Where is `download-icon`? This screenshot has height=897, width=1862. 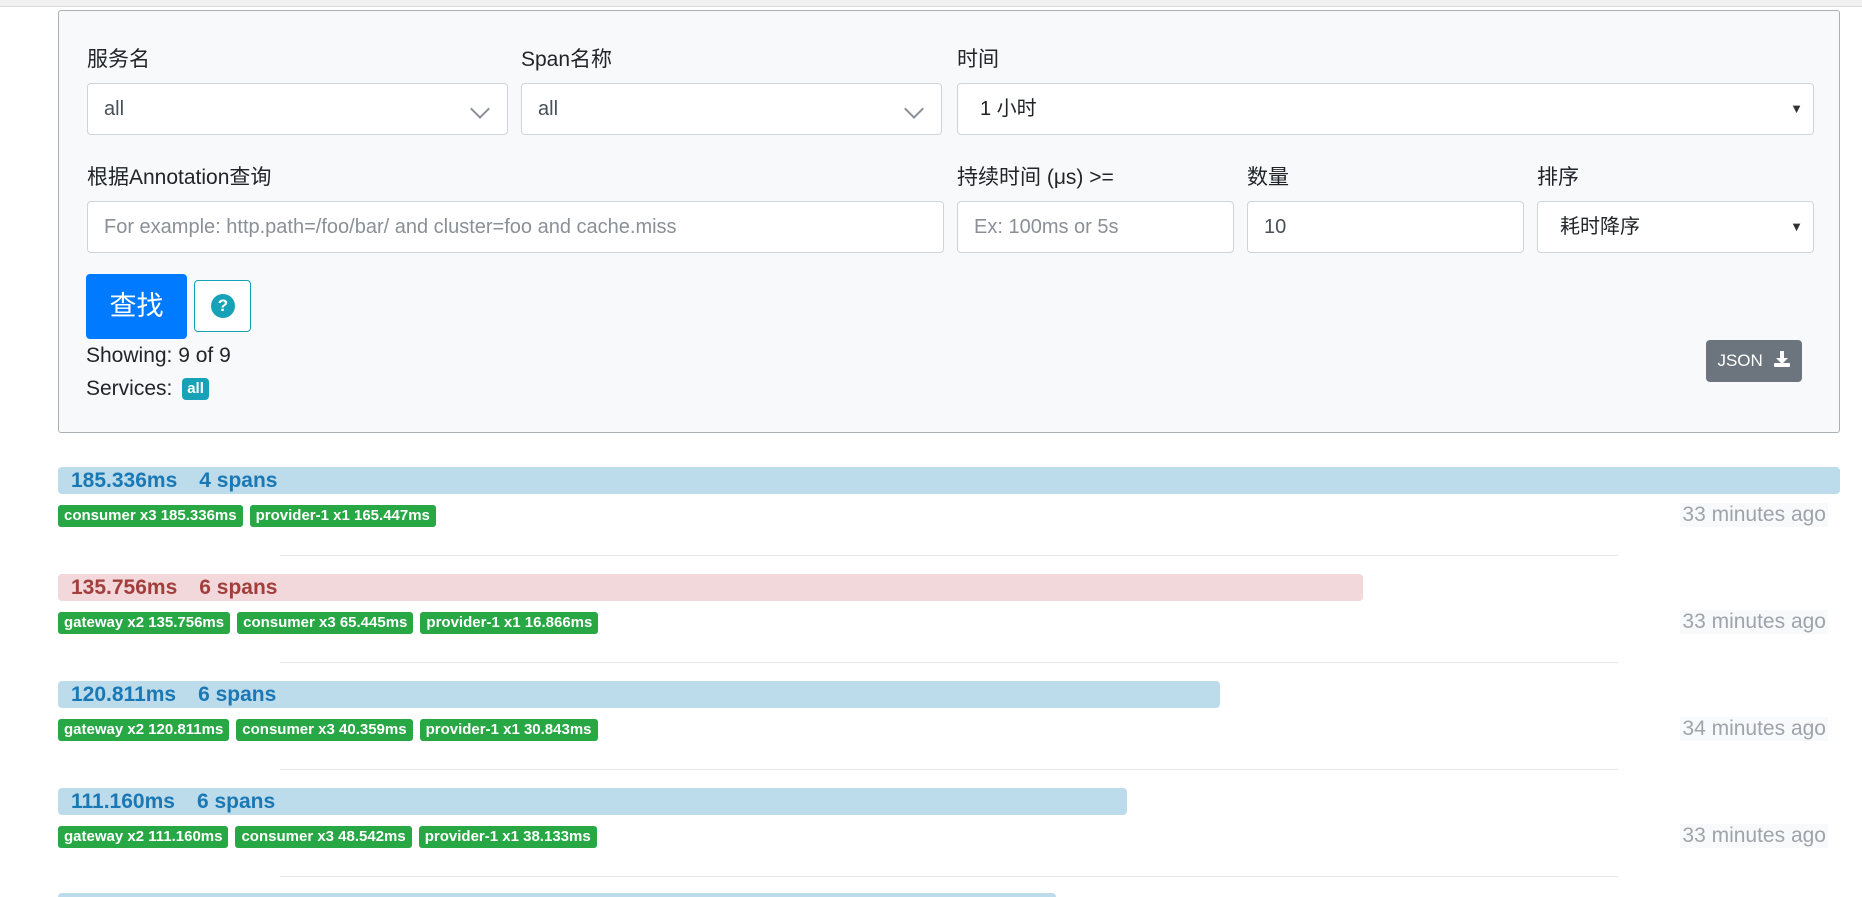 download-icon is located at coordinates (1781, 359).